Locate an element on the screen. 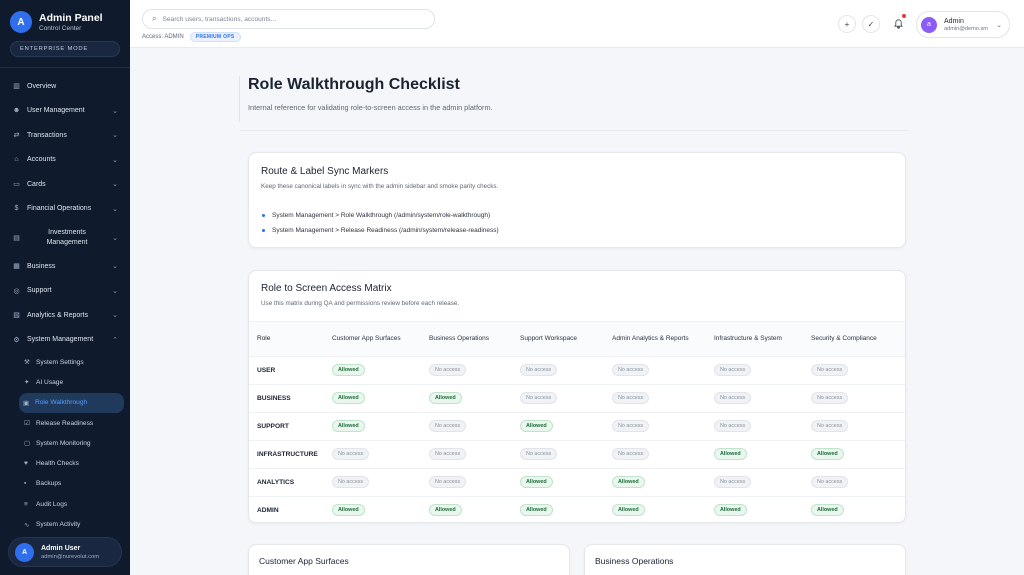 This screenshot has height=575, width=1024. user-name: Admin User is located at coordinates (61, 548).